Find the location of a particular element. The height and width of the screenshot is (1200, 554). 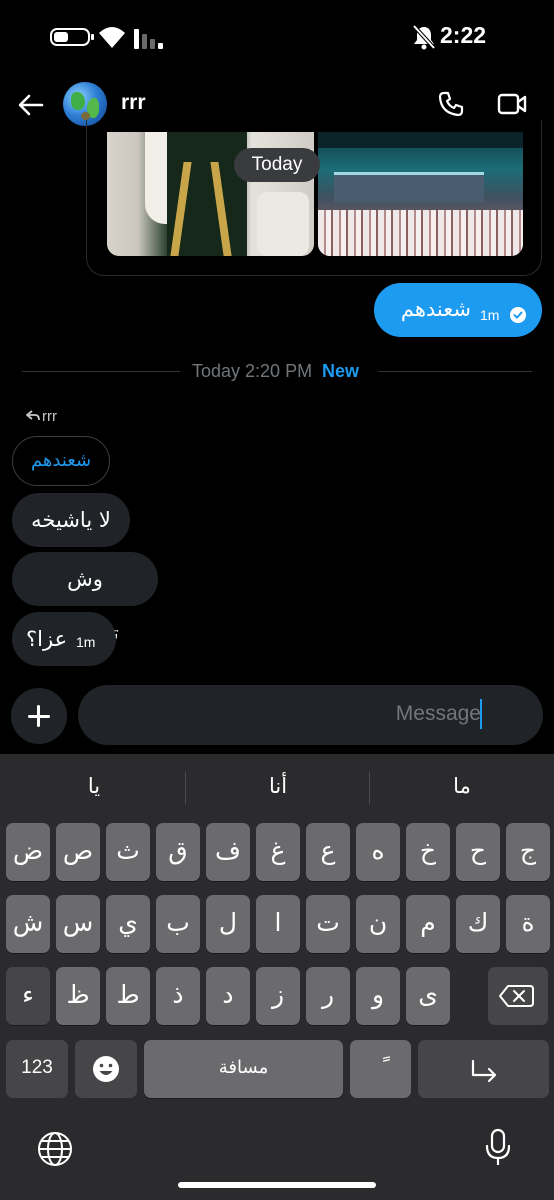

bell-muted-icon is located at coordinates (424, 37).